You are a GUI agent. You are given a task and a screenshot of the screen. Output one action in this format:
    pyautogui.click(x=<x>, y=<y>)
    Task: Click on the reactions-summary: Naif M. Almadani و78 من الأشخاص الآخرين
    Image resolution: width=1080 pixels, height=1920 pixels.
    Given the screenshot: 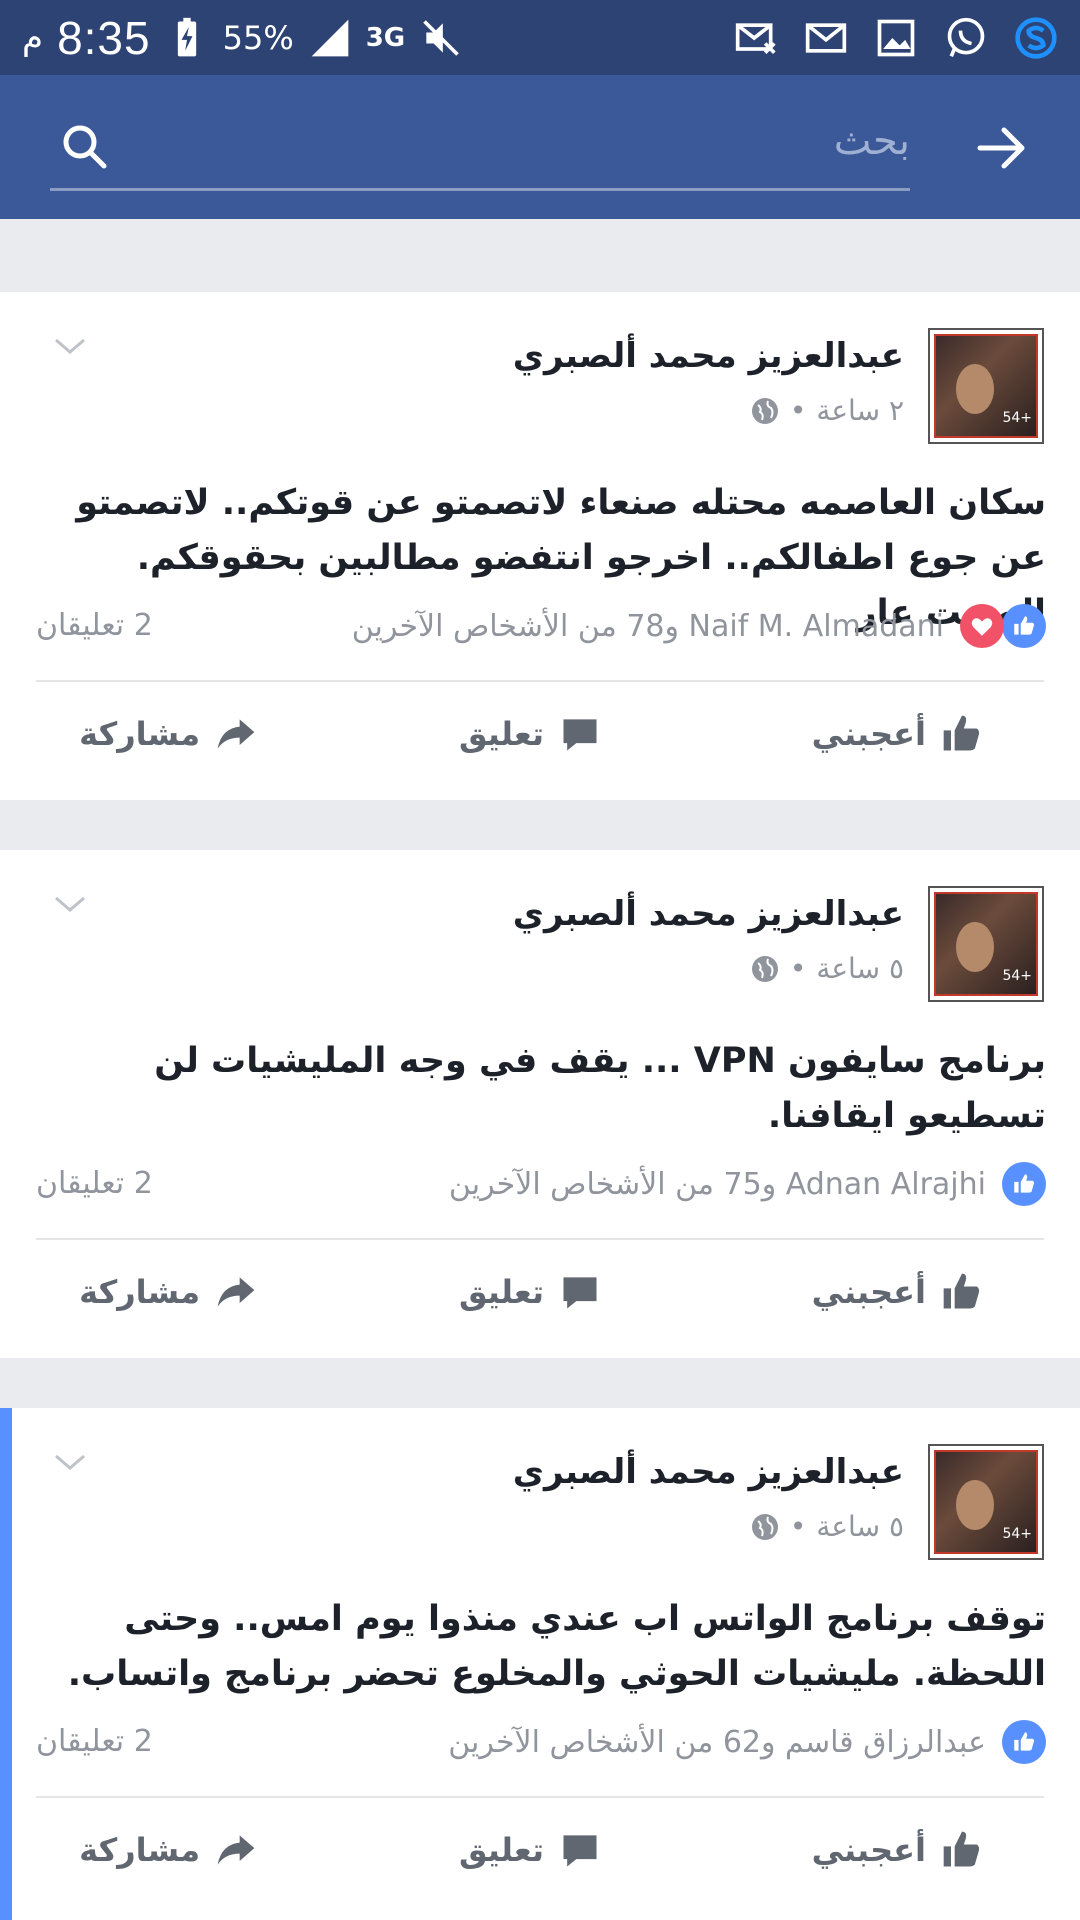 What is the action you would take?
    pyautogui.click(x=699, y=626)
    